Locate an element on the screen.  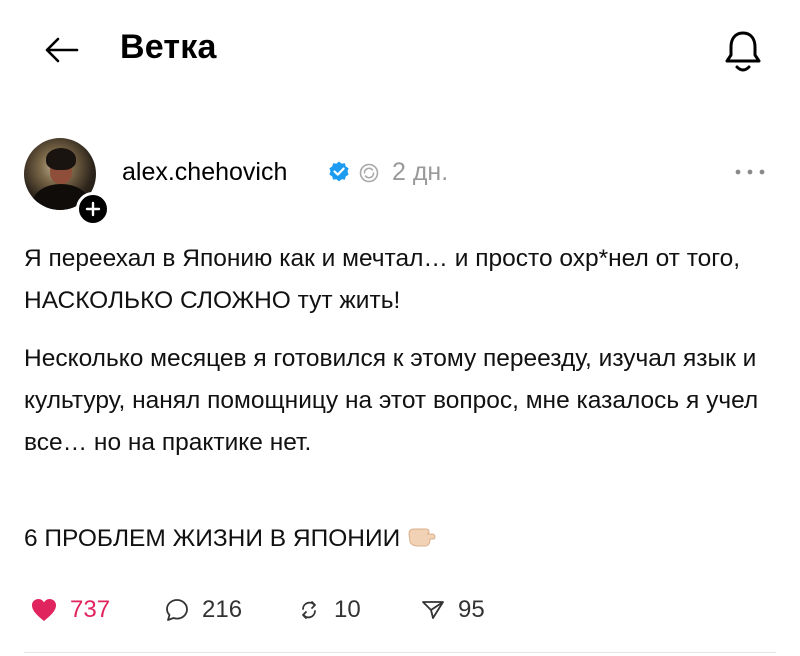
notifications-button is located at coordinates (743, 51).